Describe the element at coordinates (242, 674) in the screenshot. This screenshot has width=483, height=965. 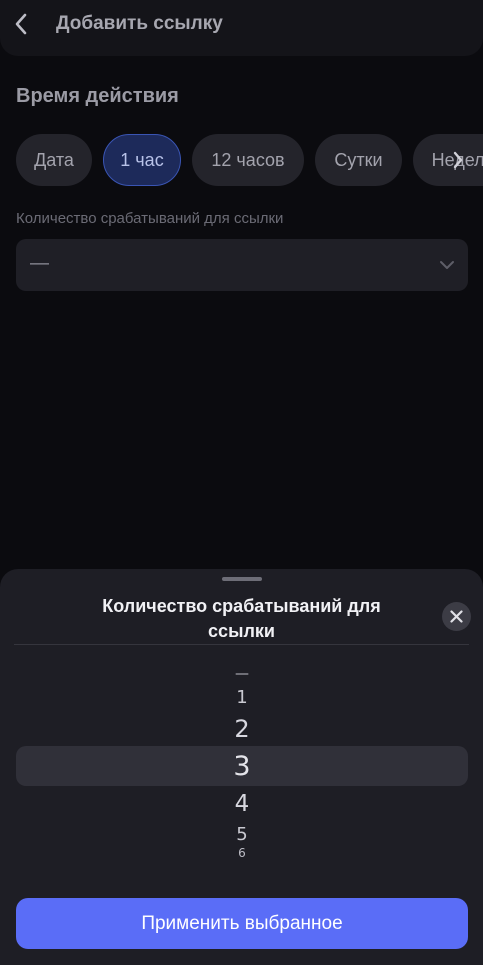
I see `picker-item-none: —` at that location.